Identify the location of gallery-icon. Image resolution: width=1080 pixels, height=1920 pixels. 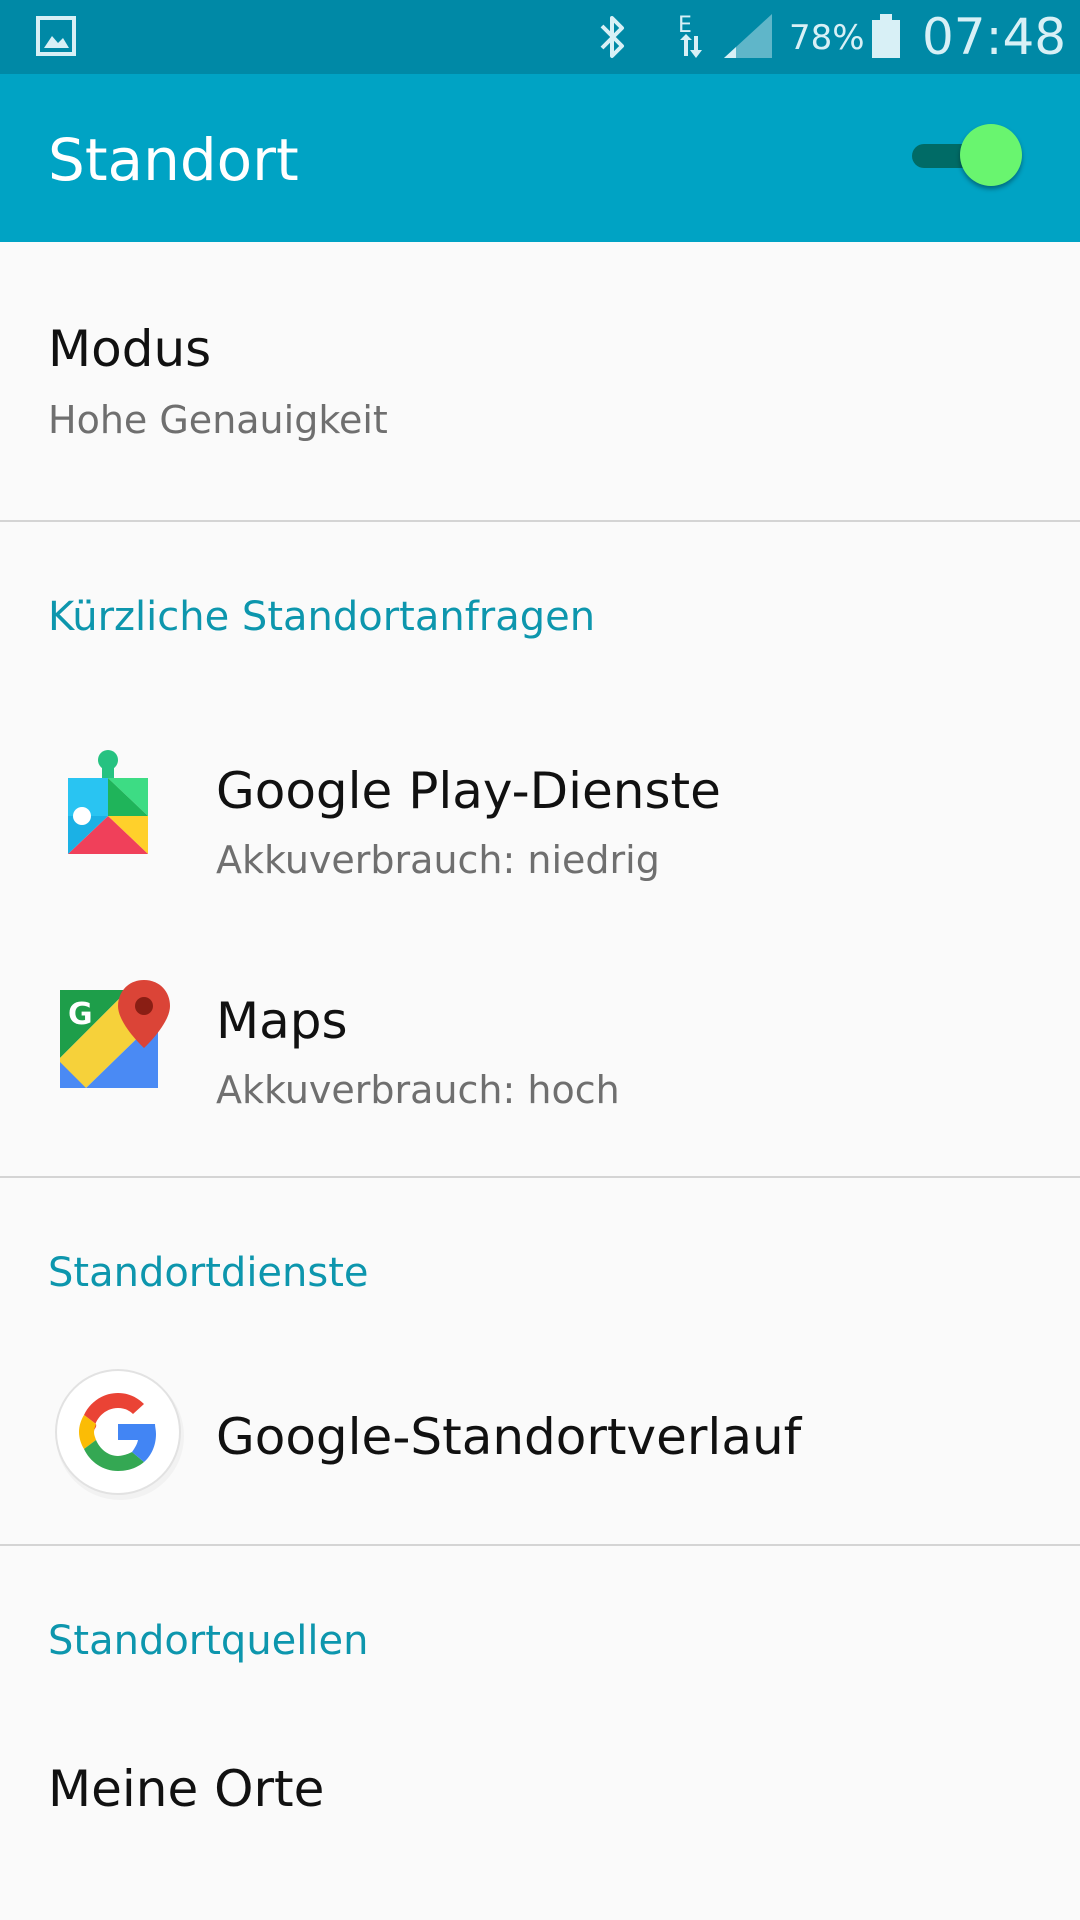
(56, 36).